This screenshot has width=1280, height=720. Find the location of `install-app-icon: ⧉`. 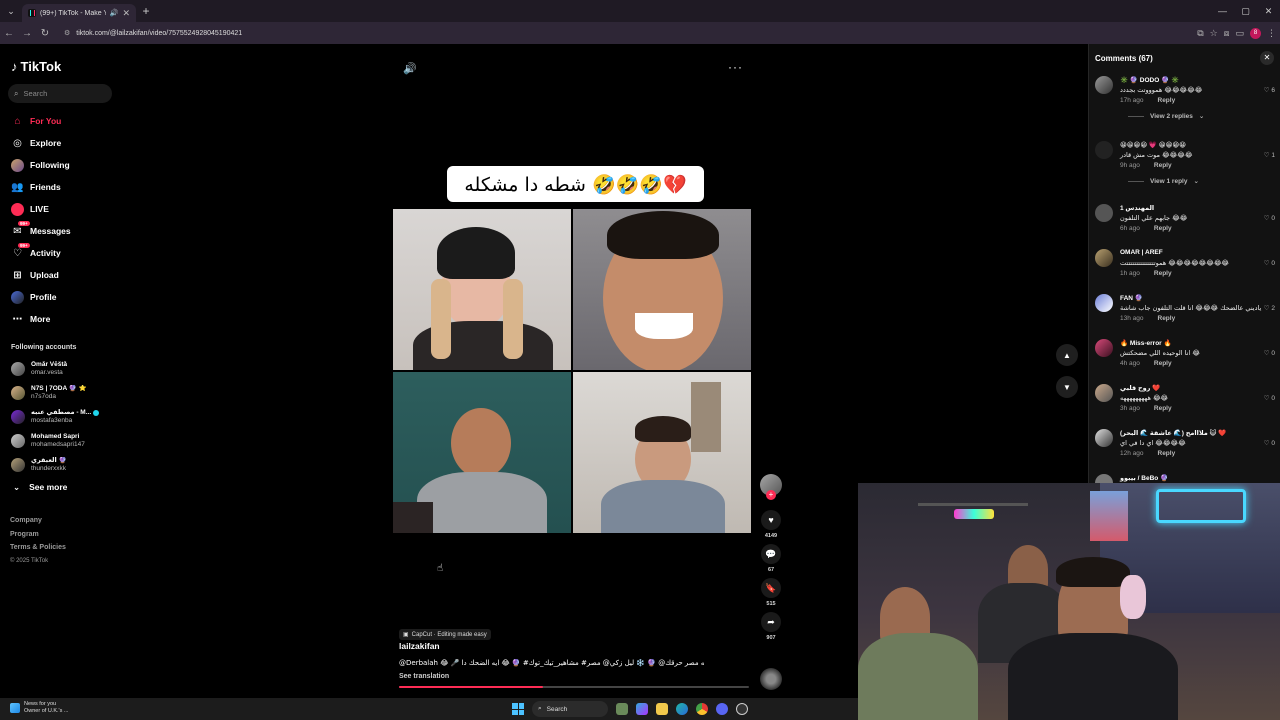

install-app-icon: ⧉ is located at coordinates (1200, 33).